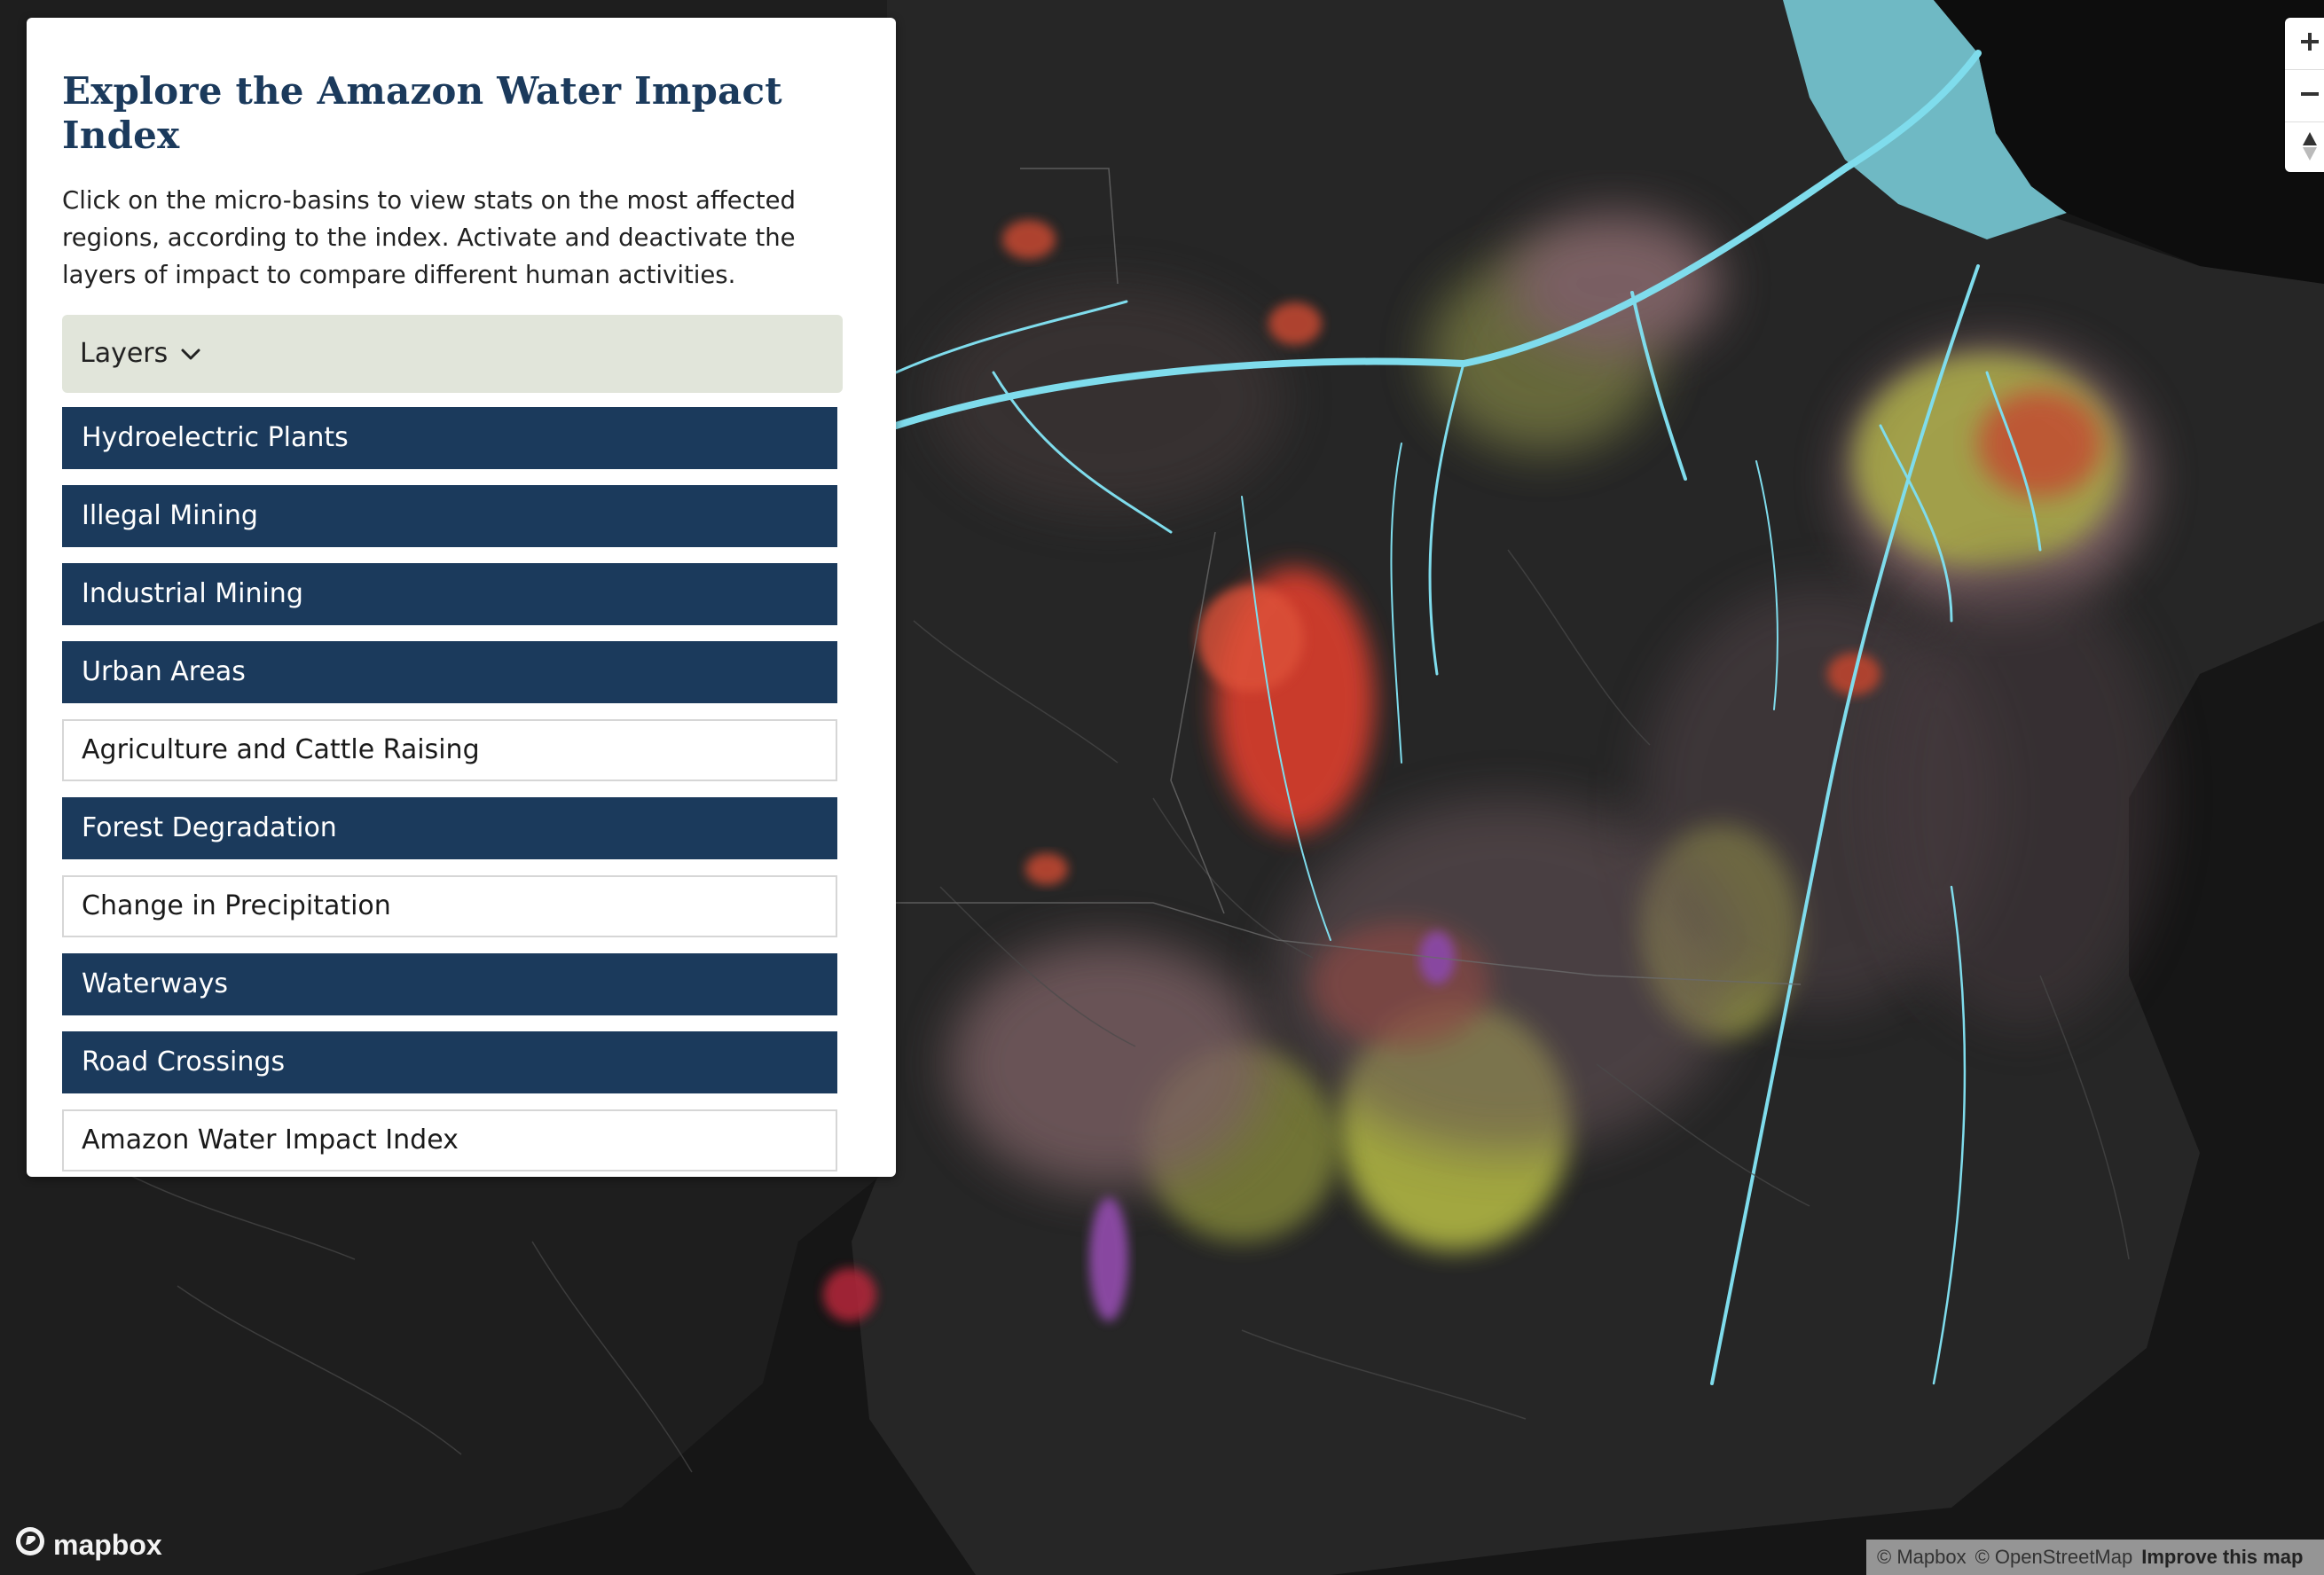  Describe the element at coordinates (453, 353) in the screenshot. I see `layers-toggle: Layers` at that location.